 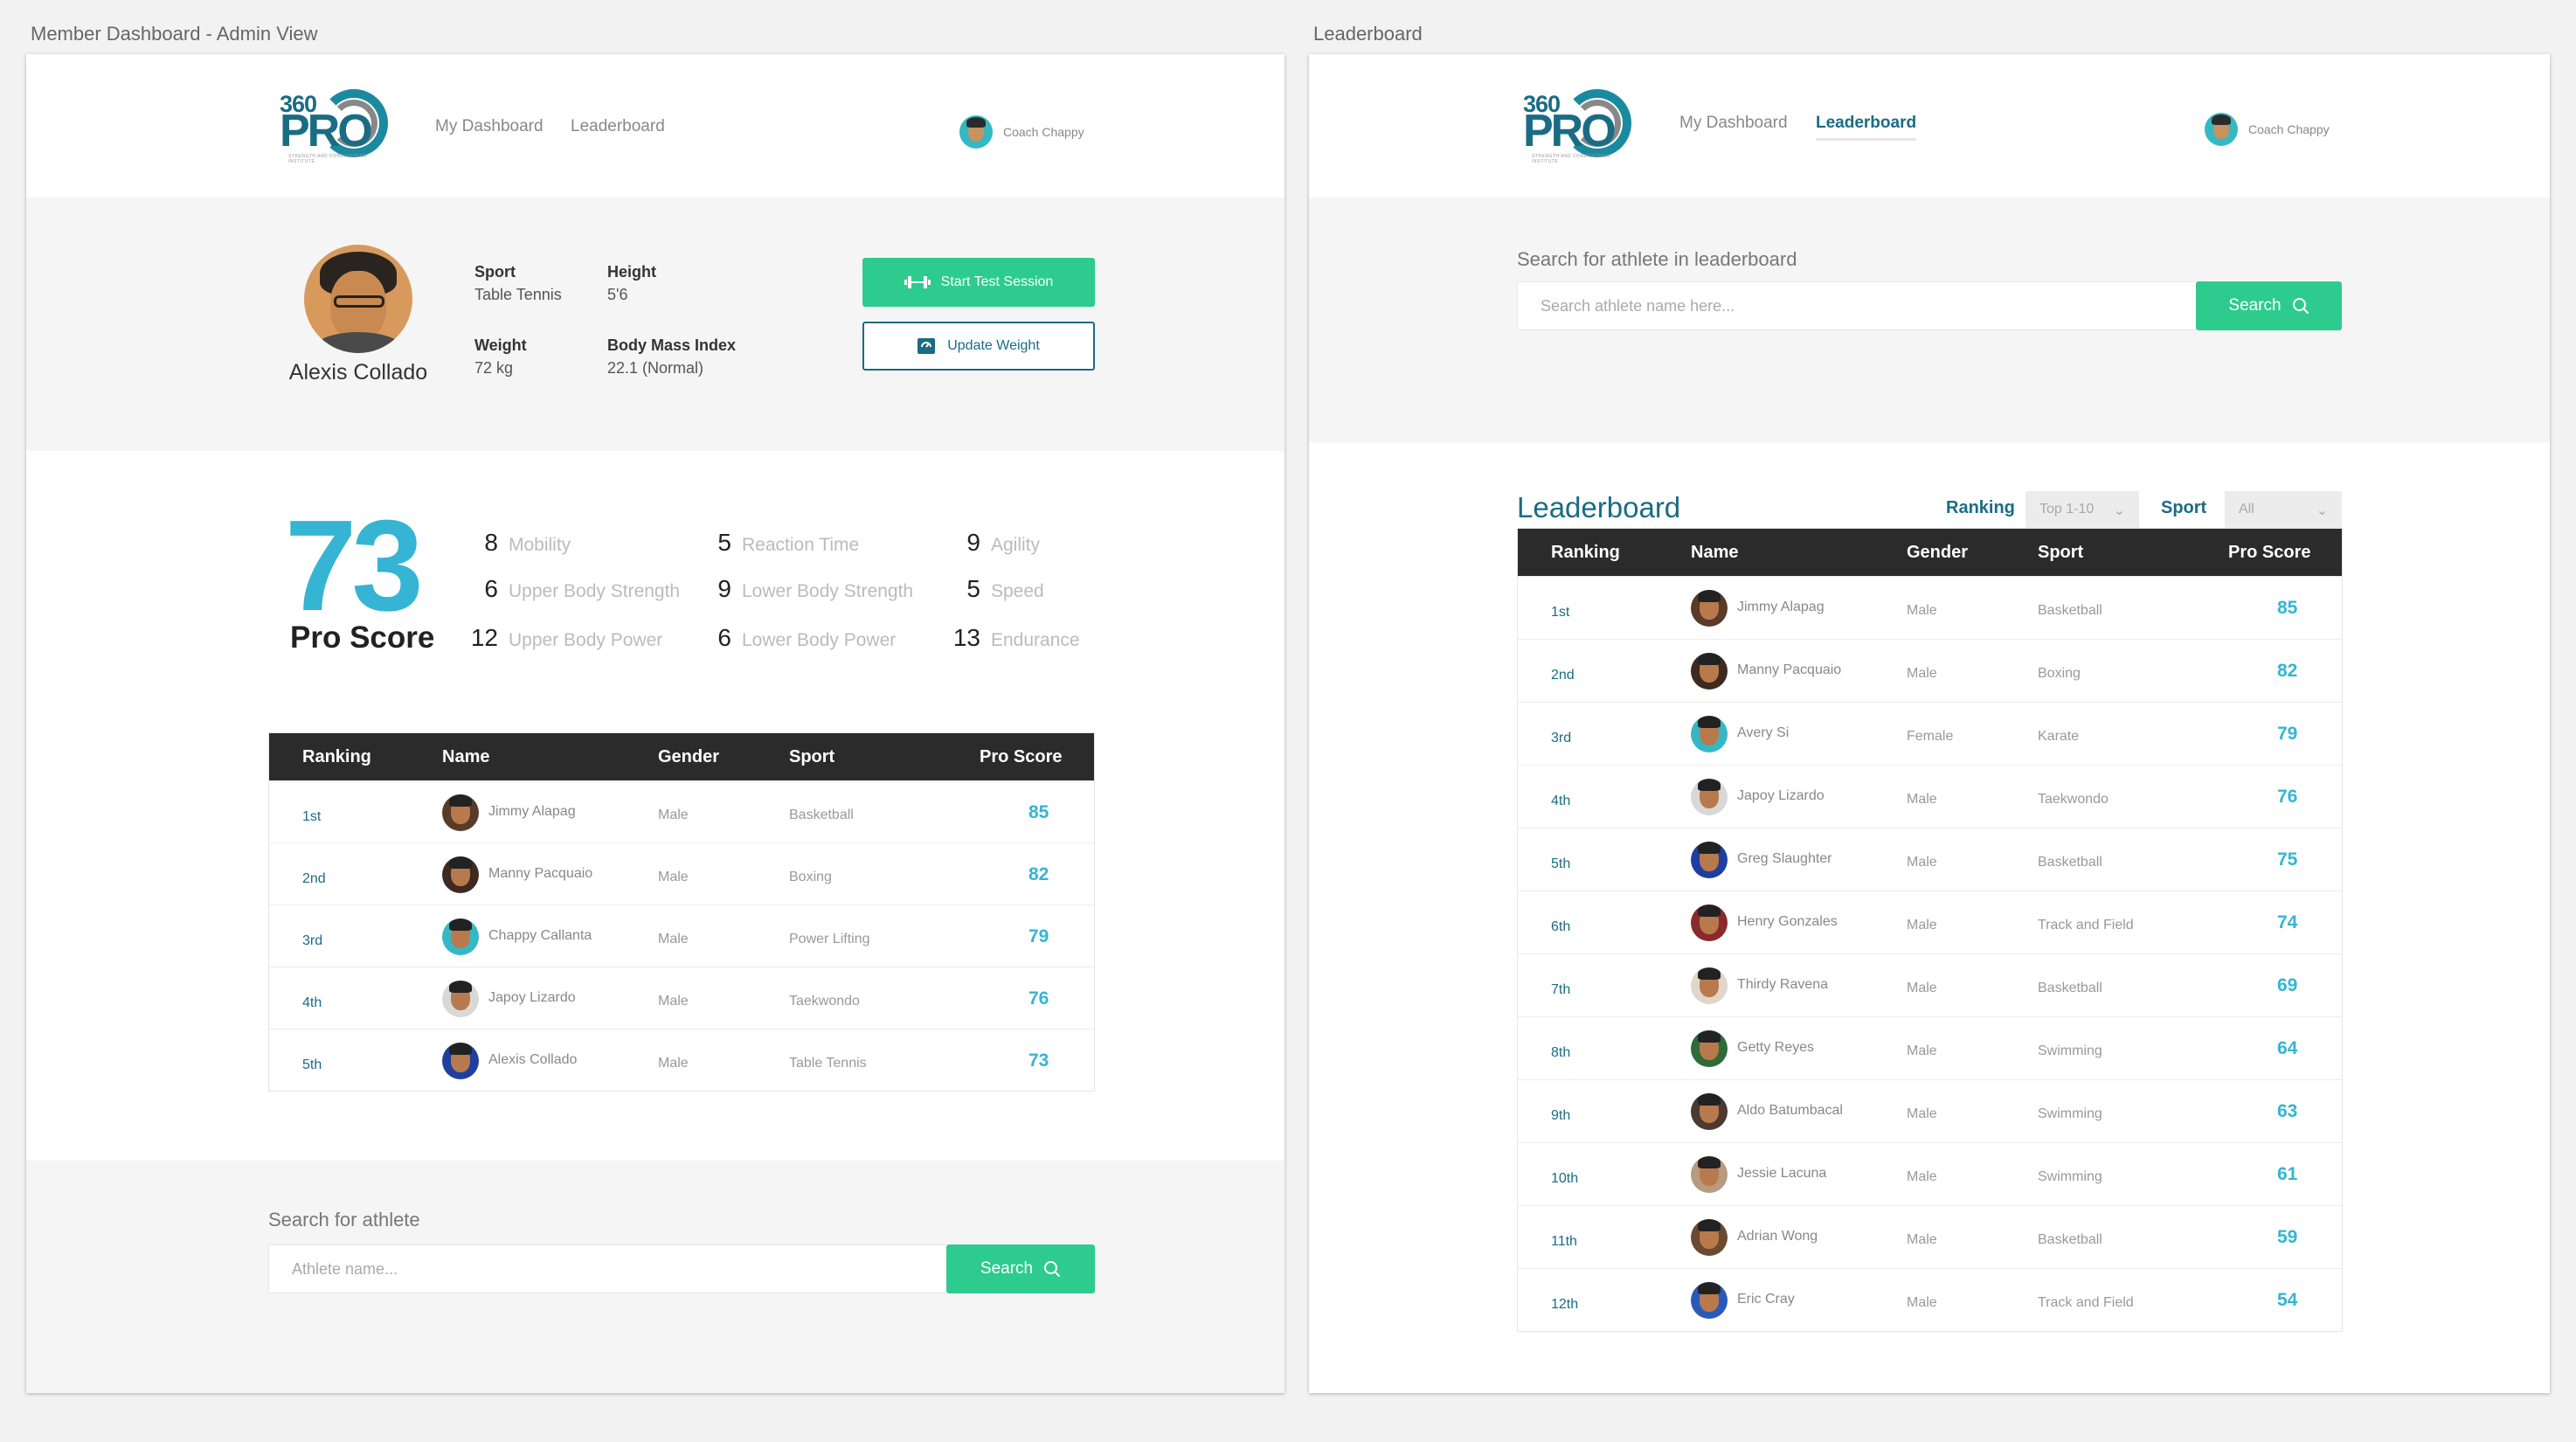 I want to click on table-row: 12th Eric Cray Male Track and Field 54, so click(x=1930, y=1299).